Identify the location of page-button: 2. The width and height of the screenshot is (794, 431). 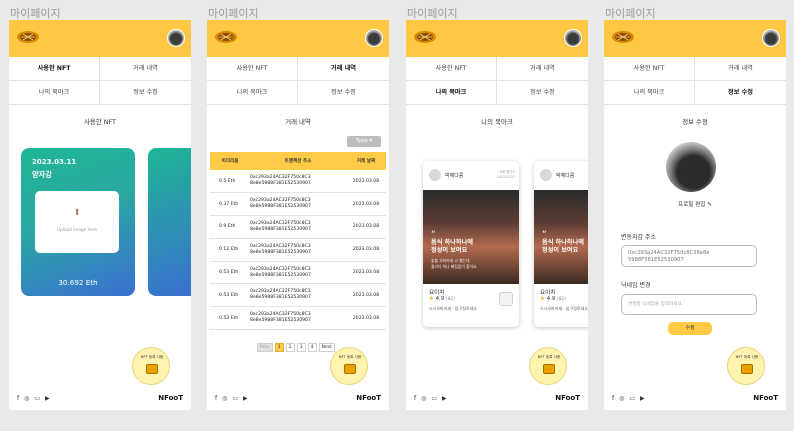
(290, 347).